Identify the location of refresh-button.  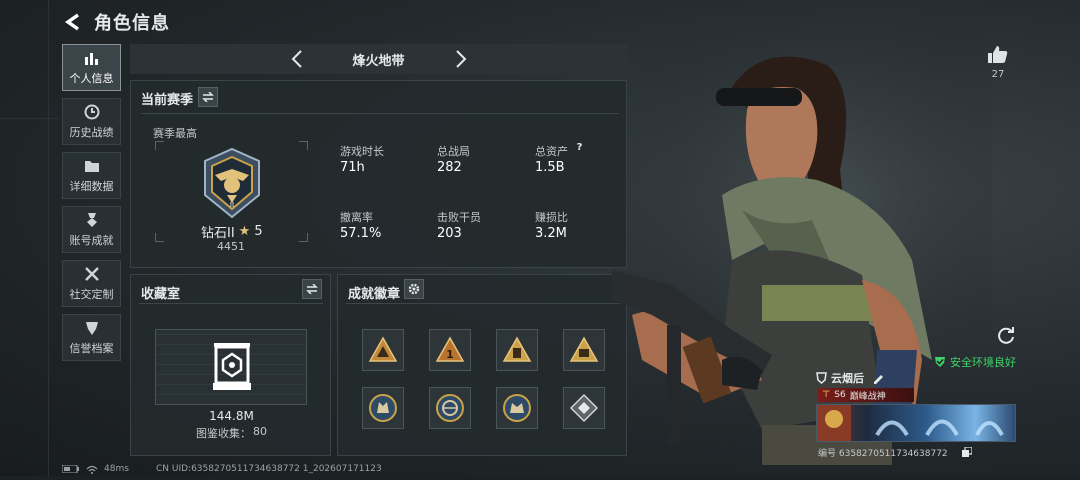
(1006, 335).